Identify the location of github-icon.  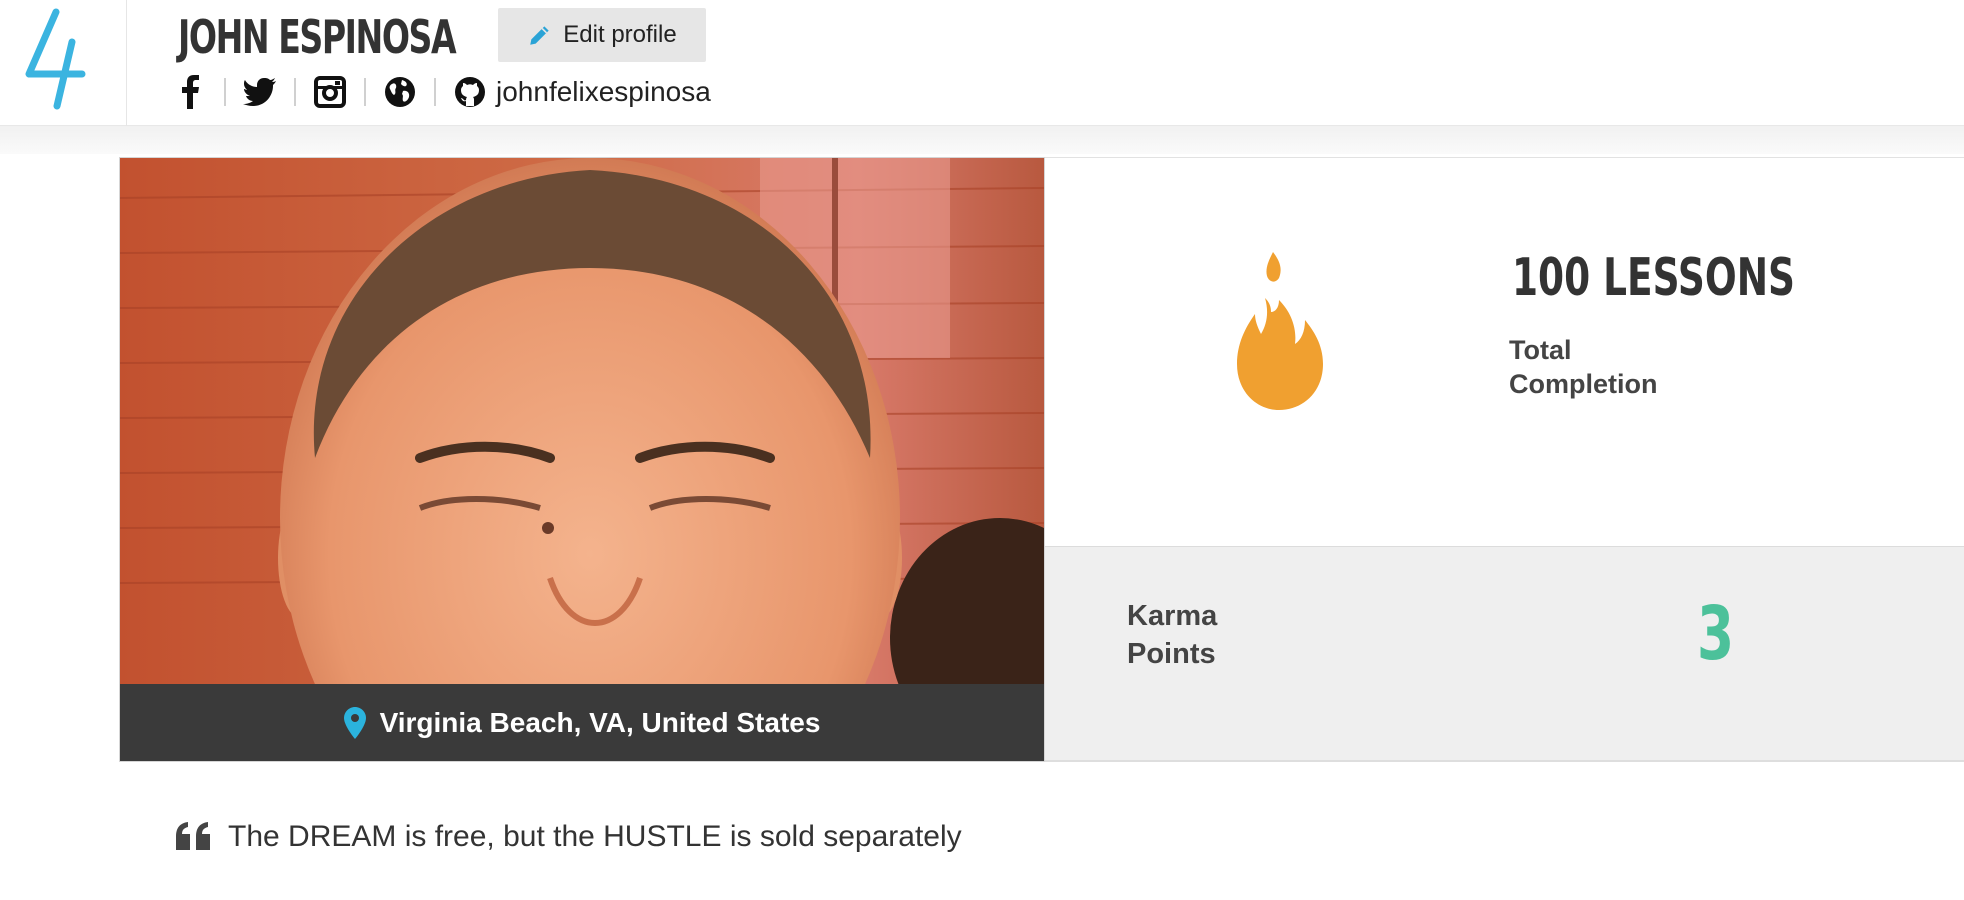
(470, 92).